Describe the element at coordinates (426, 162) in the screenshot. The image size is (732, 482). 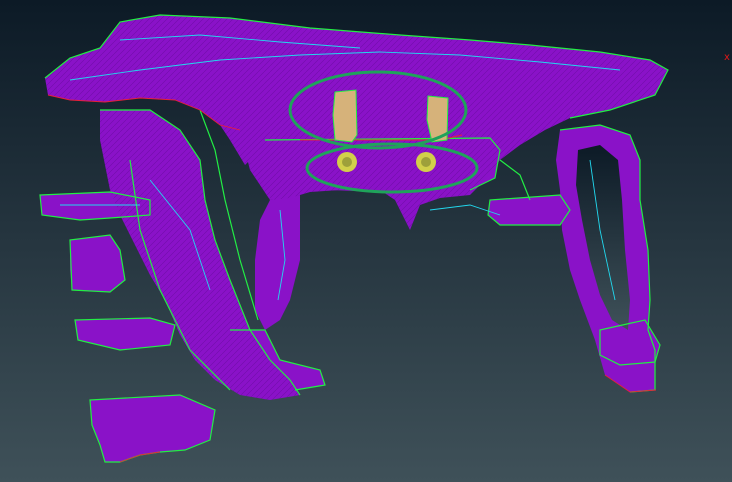
I see `fastener-right-hole` at that location.